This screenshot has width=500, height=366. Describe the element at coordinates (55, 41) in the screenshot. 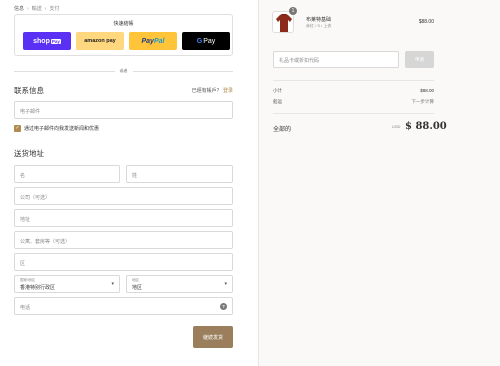

I see `shop-pay-badge: Pay` at that location.